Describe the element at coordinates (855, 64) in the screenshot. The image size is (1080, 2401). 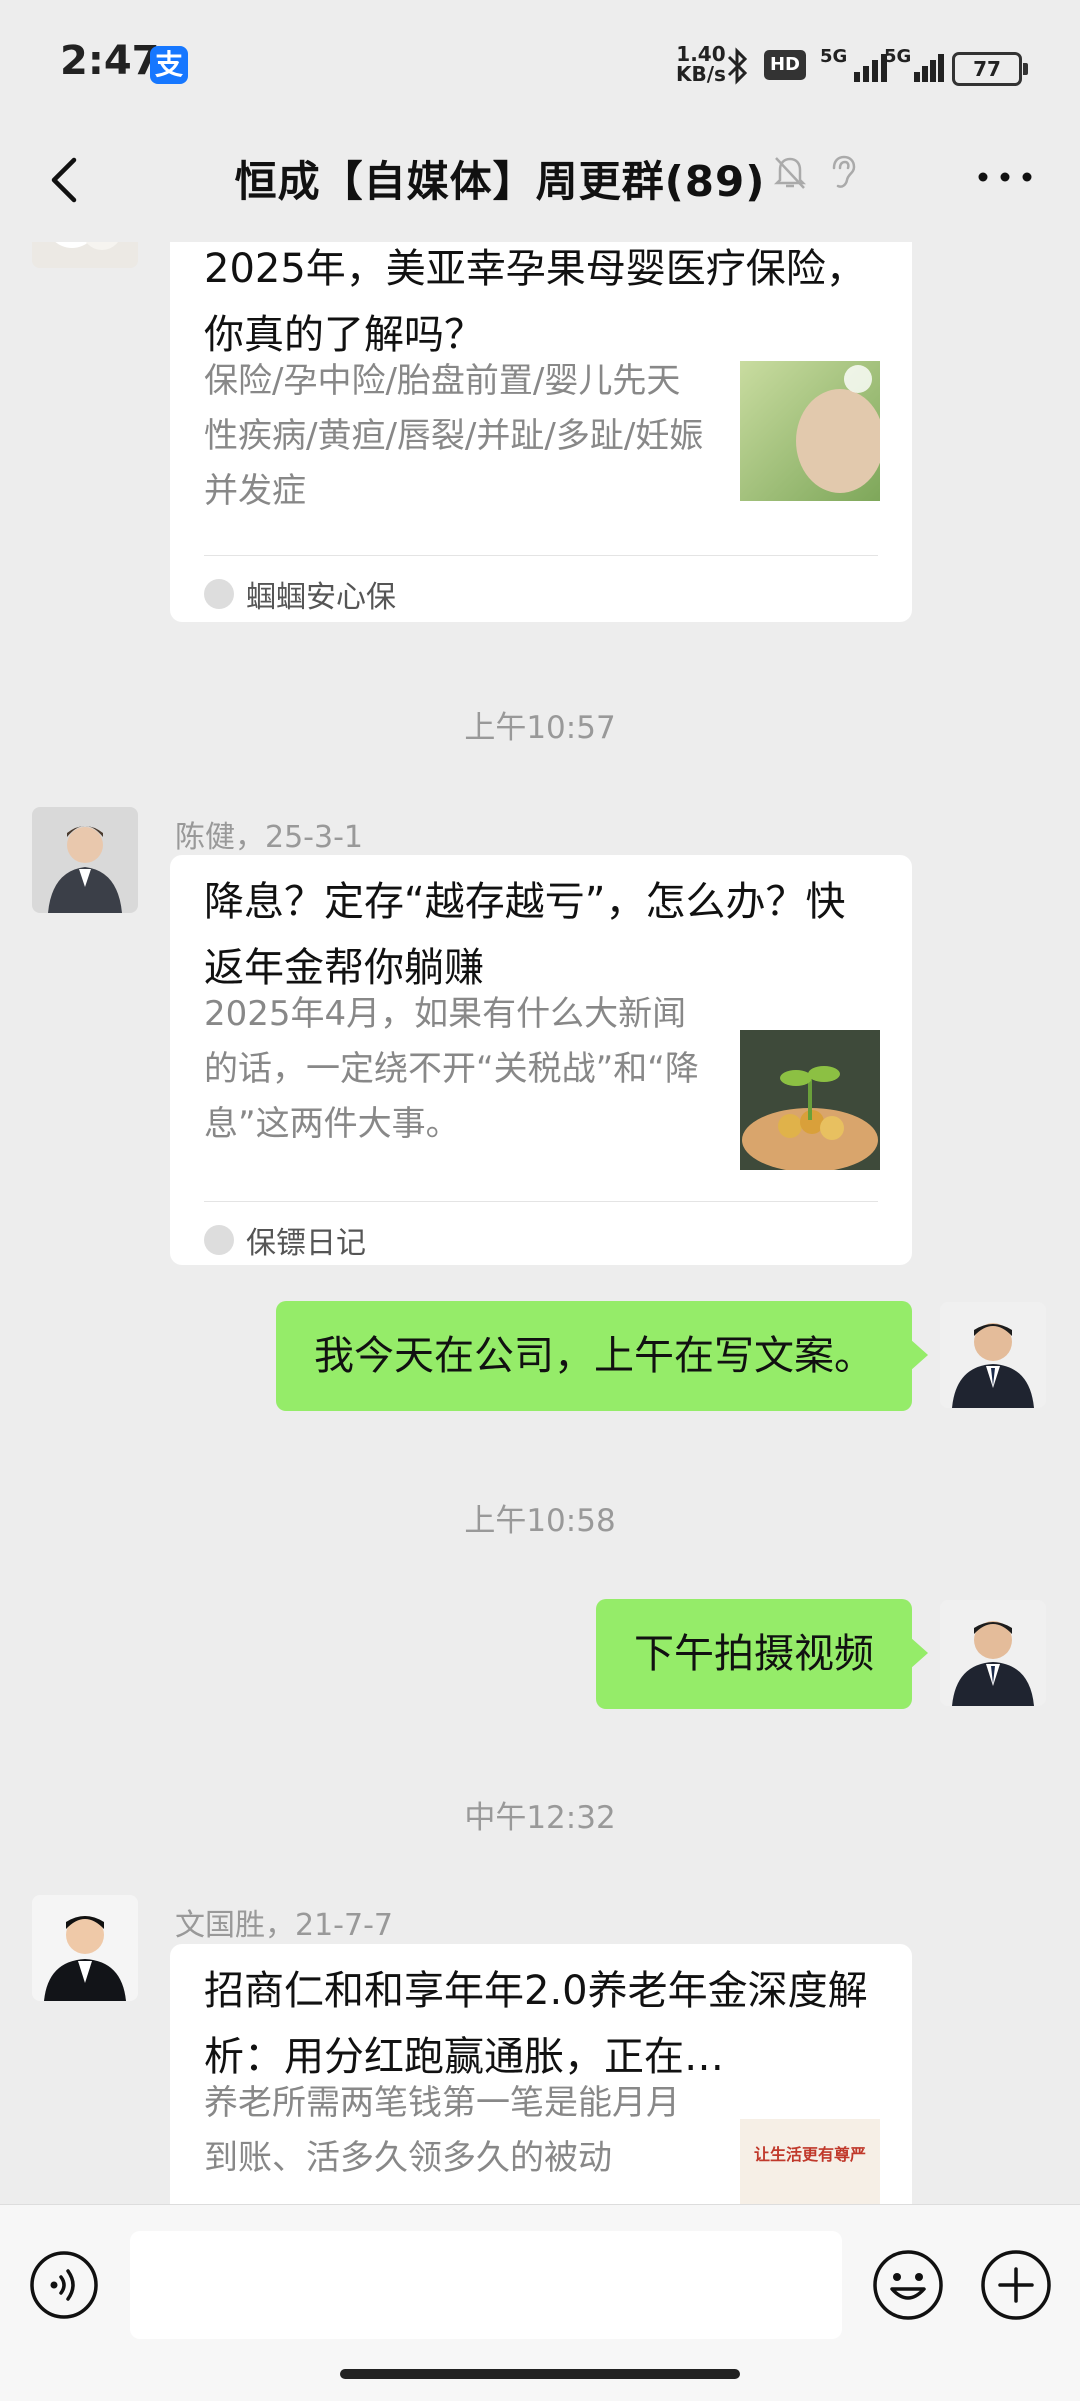
I see `signal-icon-1: 5G` at that location.